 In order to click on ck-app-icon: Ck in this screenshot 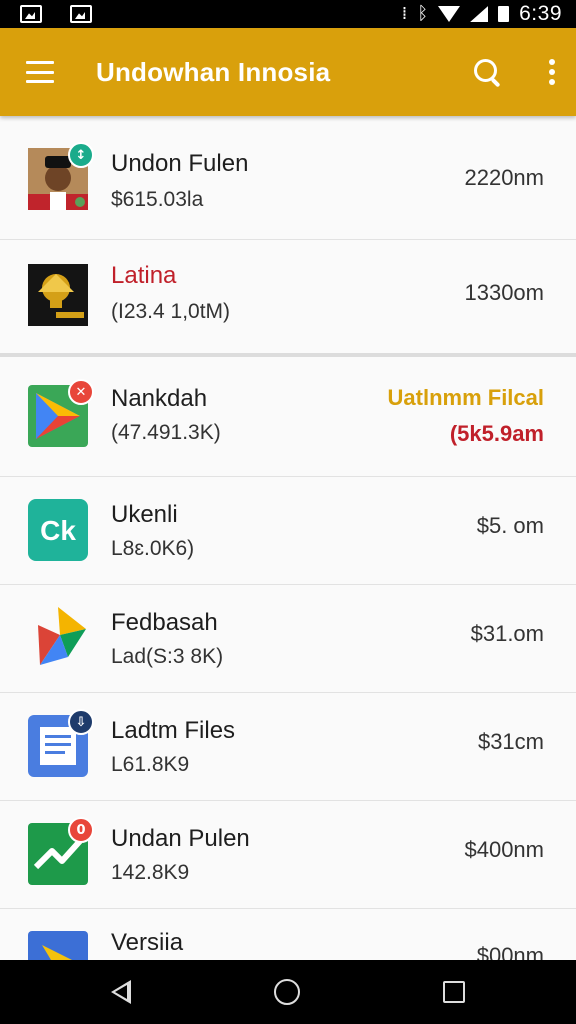, I will do `click(58, 530)`.